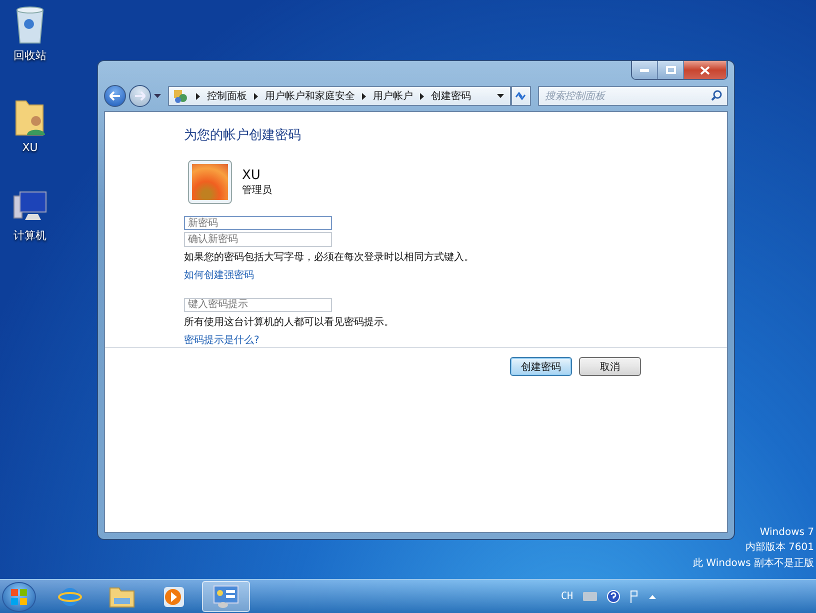 The height and width of the screenshot is (613, 816). What do you see at coordinates (30, 147) in the screenshot?
I see `desktop-icon-label: XU` at bounding box center [30, 147].